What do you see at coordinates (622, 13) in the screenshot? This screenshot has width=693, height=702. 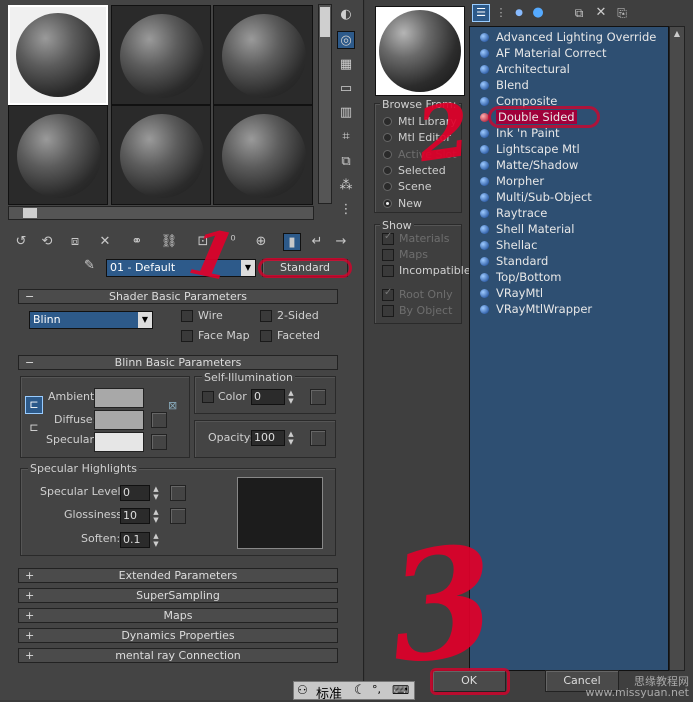 I see `clear-library-icon: ⎘` at bounding box center [622, 13].